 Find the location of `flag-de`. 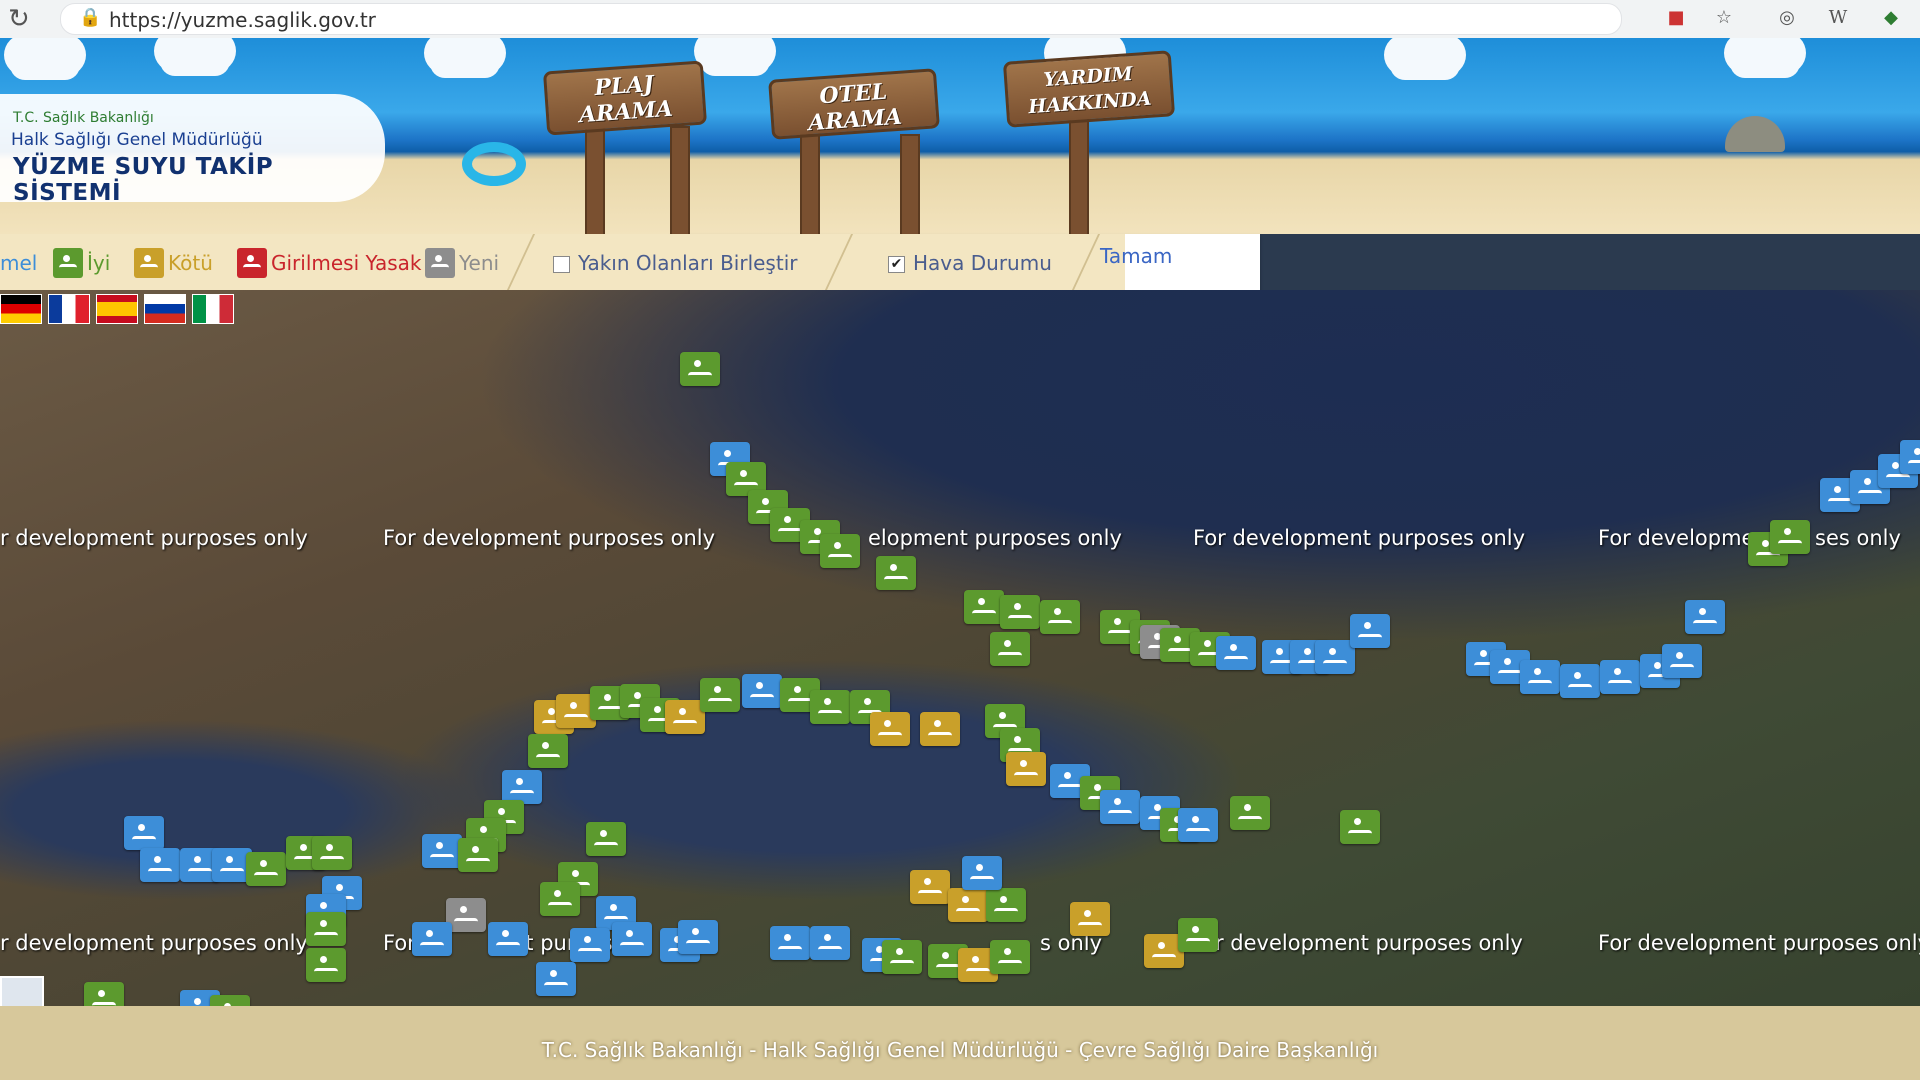

flag-de is located at coordinates (21, 309).